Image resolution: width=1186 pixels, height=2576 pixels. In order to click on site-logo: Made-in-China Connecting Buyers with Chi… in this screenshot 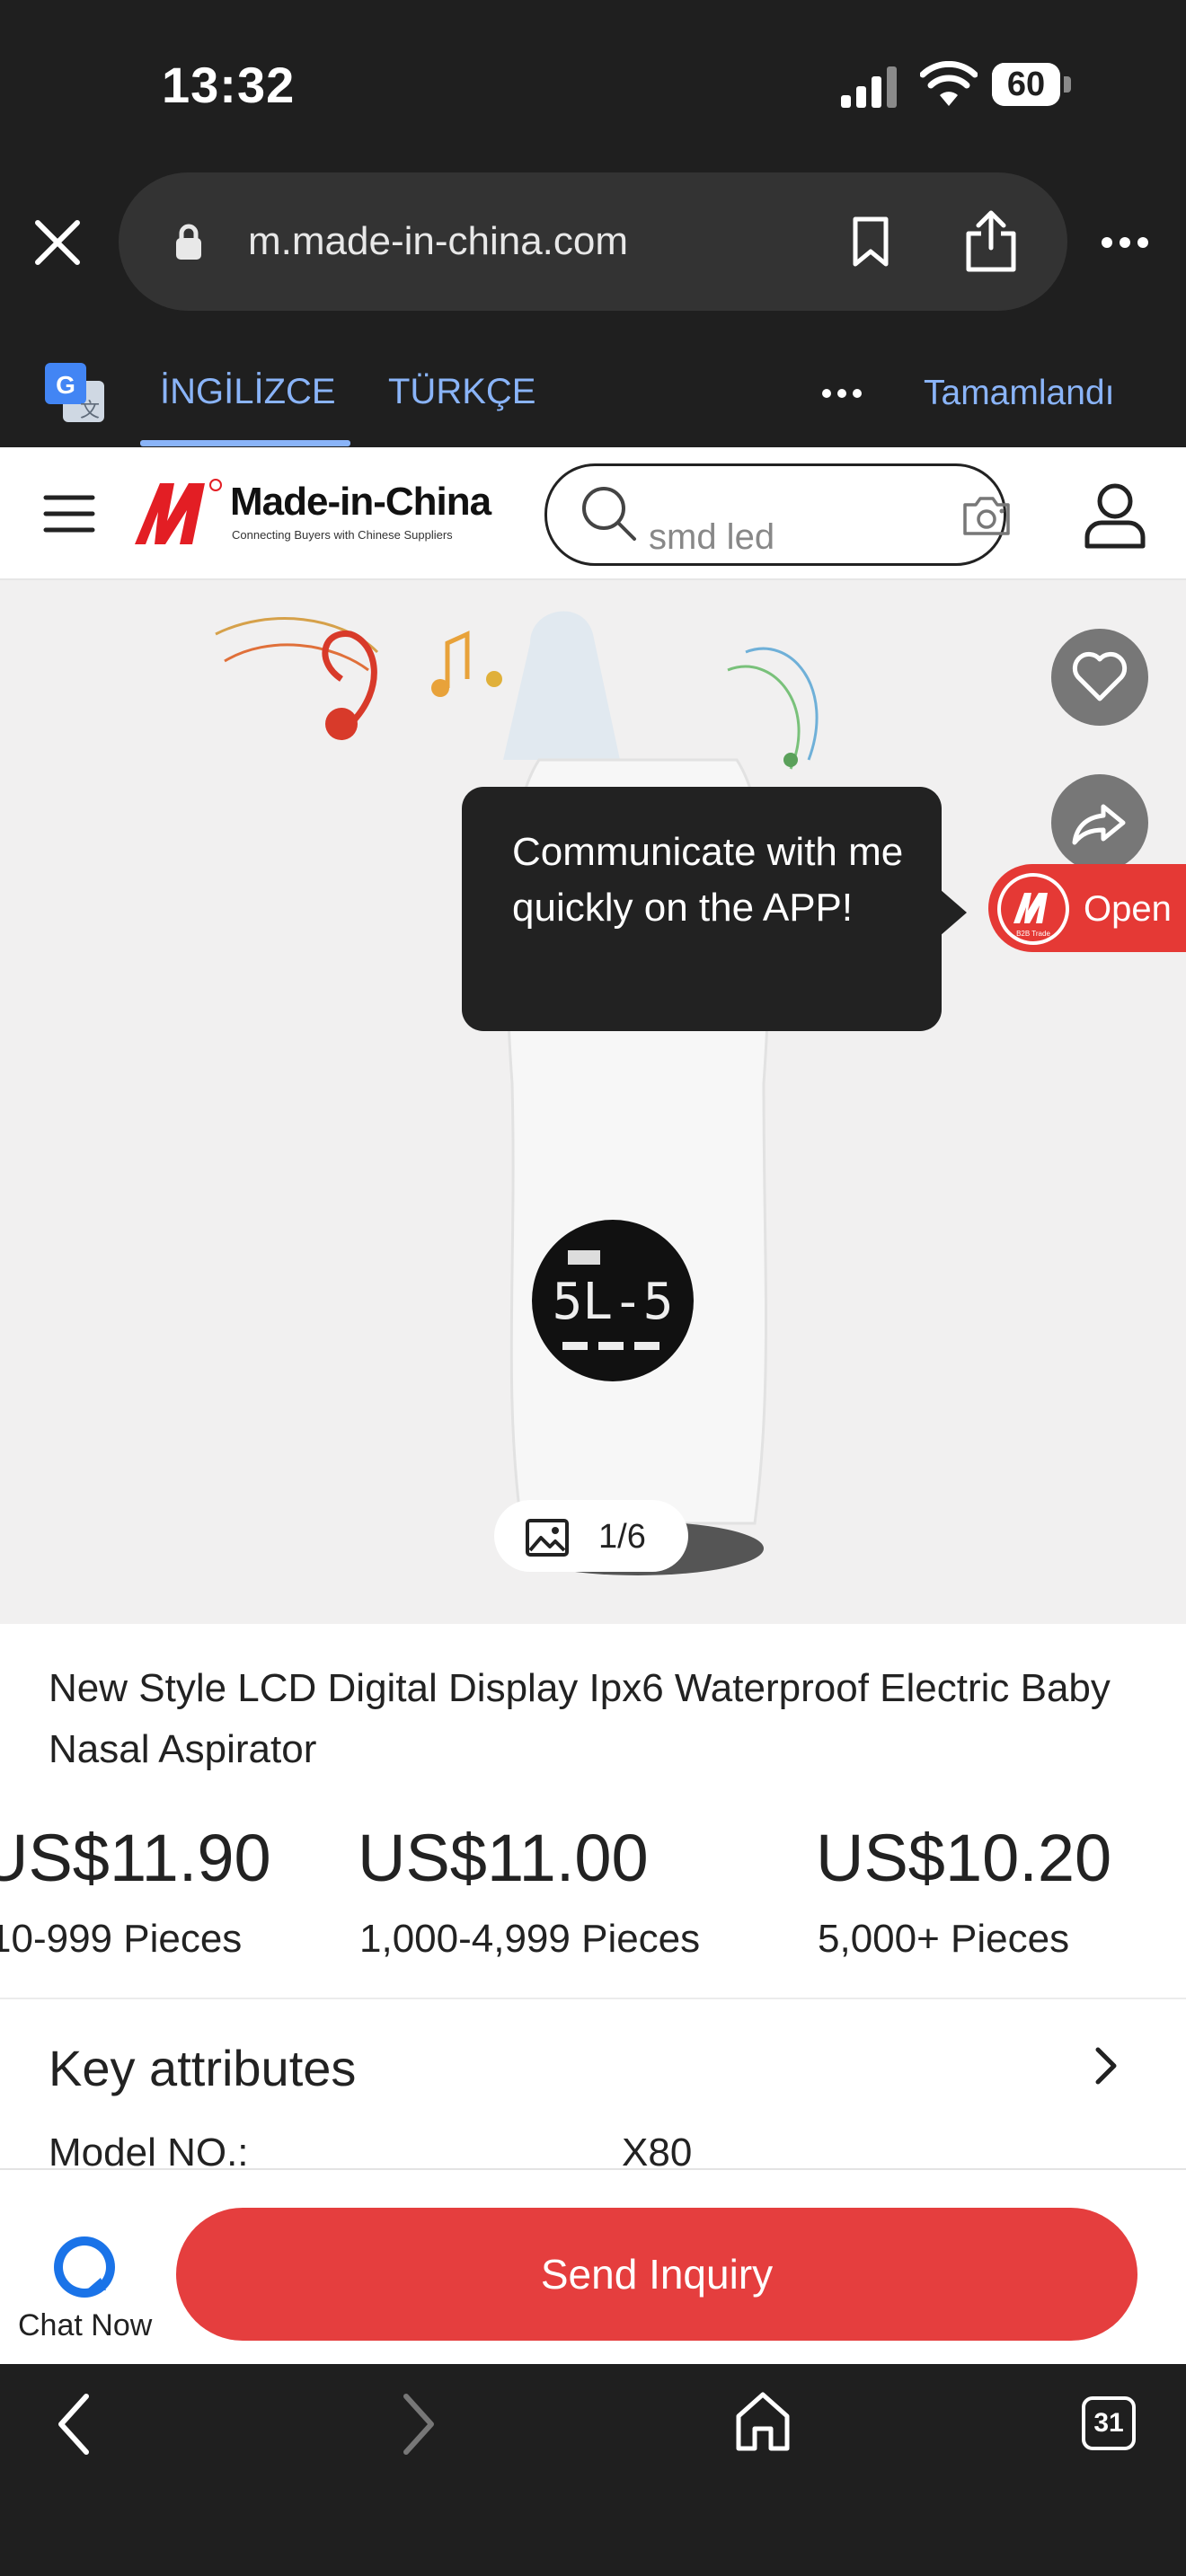, I will do `click(312, 512)`.